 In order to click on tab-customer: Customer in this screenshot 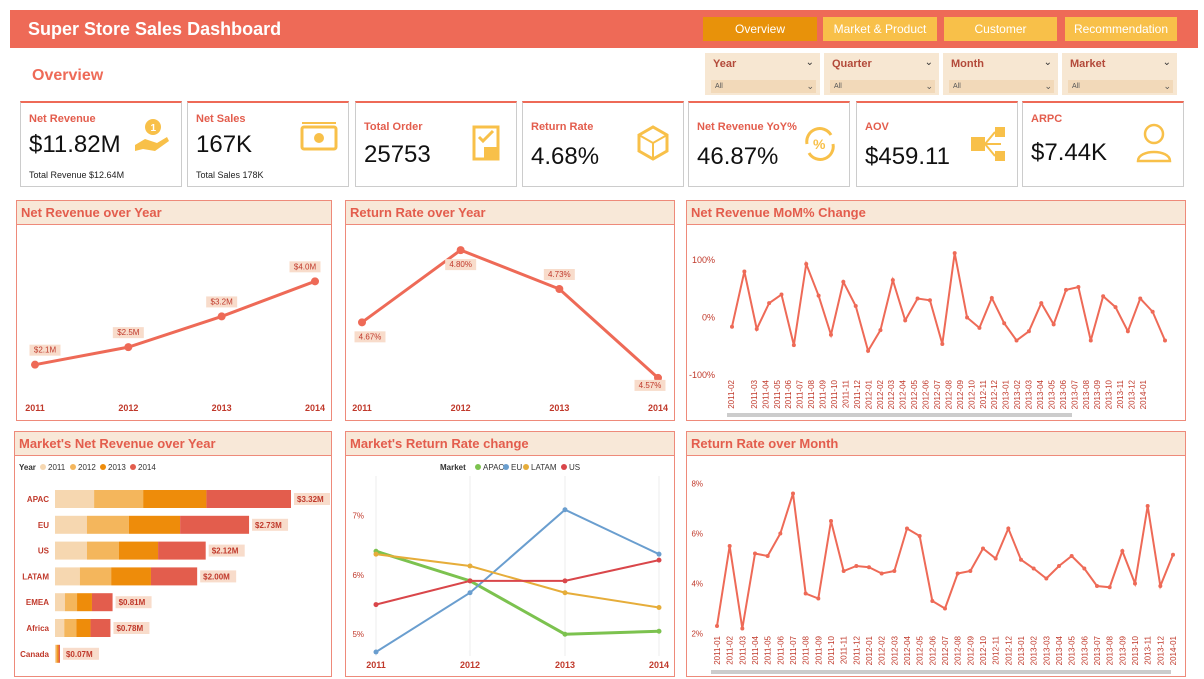, I will do `click(1000, 29)`.